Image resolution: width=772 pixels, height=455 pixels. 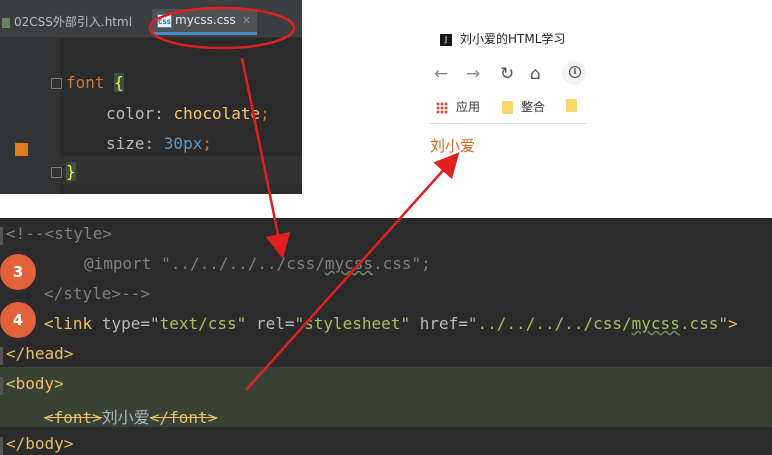 What do you see at coordinates (453, 146) in the screenshot?
I see `rendered-font-text: 刘小爱` at bounding box center [453, 146].